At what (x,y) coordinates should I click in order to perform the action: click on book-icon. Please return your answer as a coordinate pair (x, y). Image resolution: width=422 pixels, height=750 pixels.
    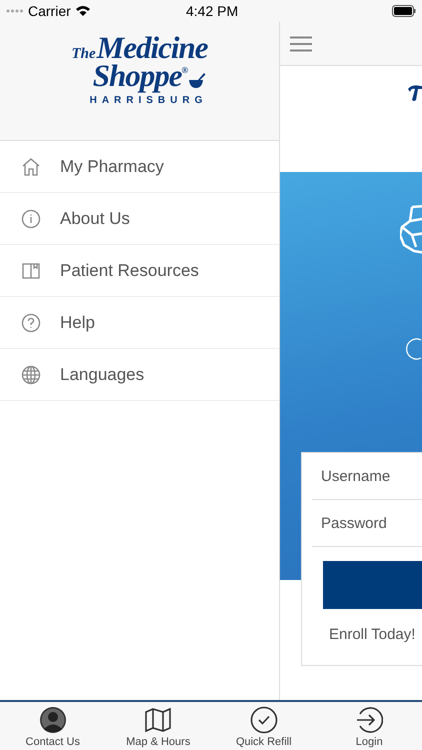
    Looking at the image, I should click on (31, 270).